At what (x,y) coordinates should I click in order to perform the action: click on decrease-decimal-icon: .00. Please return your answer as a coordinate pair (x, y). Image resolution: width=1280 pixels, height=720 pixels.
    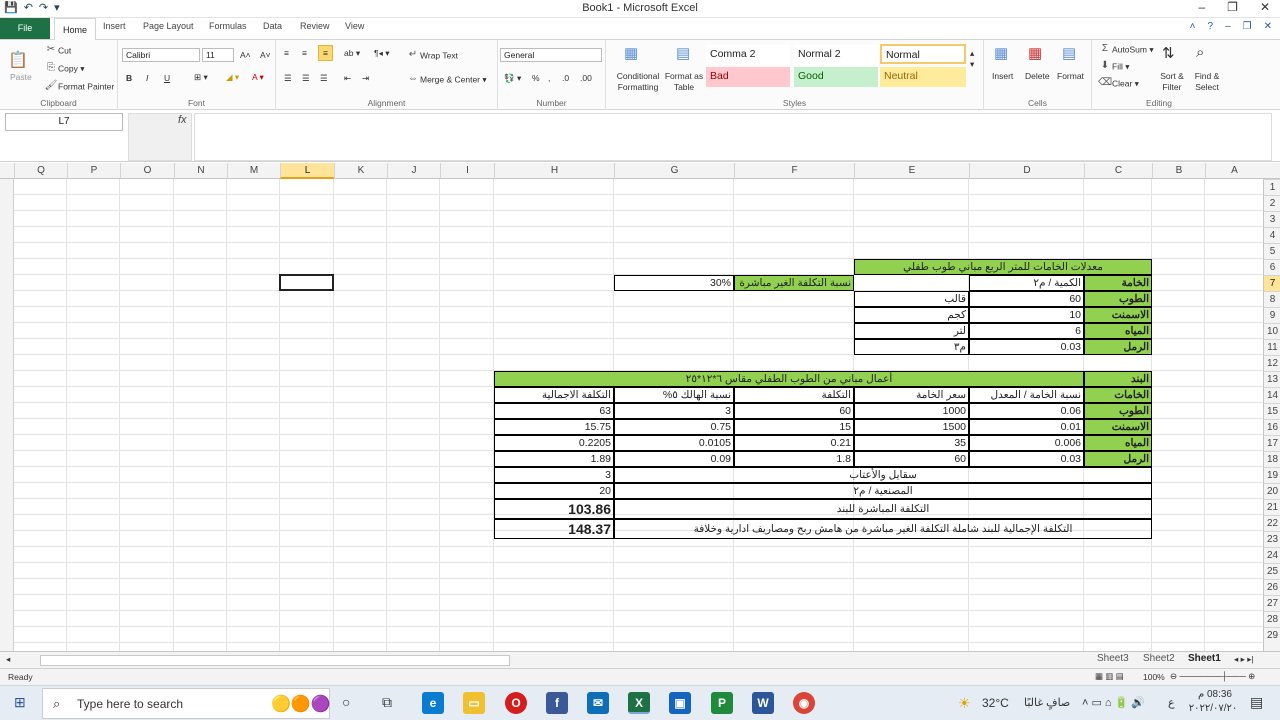
    Looking at the image, I should click on (586, 78).